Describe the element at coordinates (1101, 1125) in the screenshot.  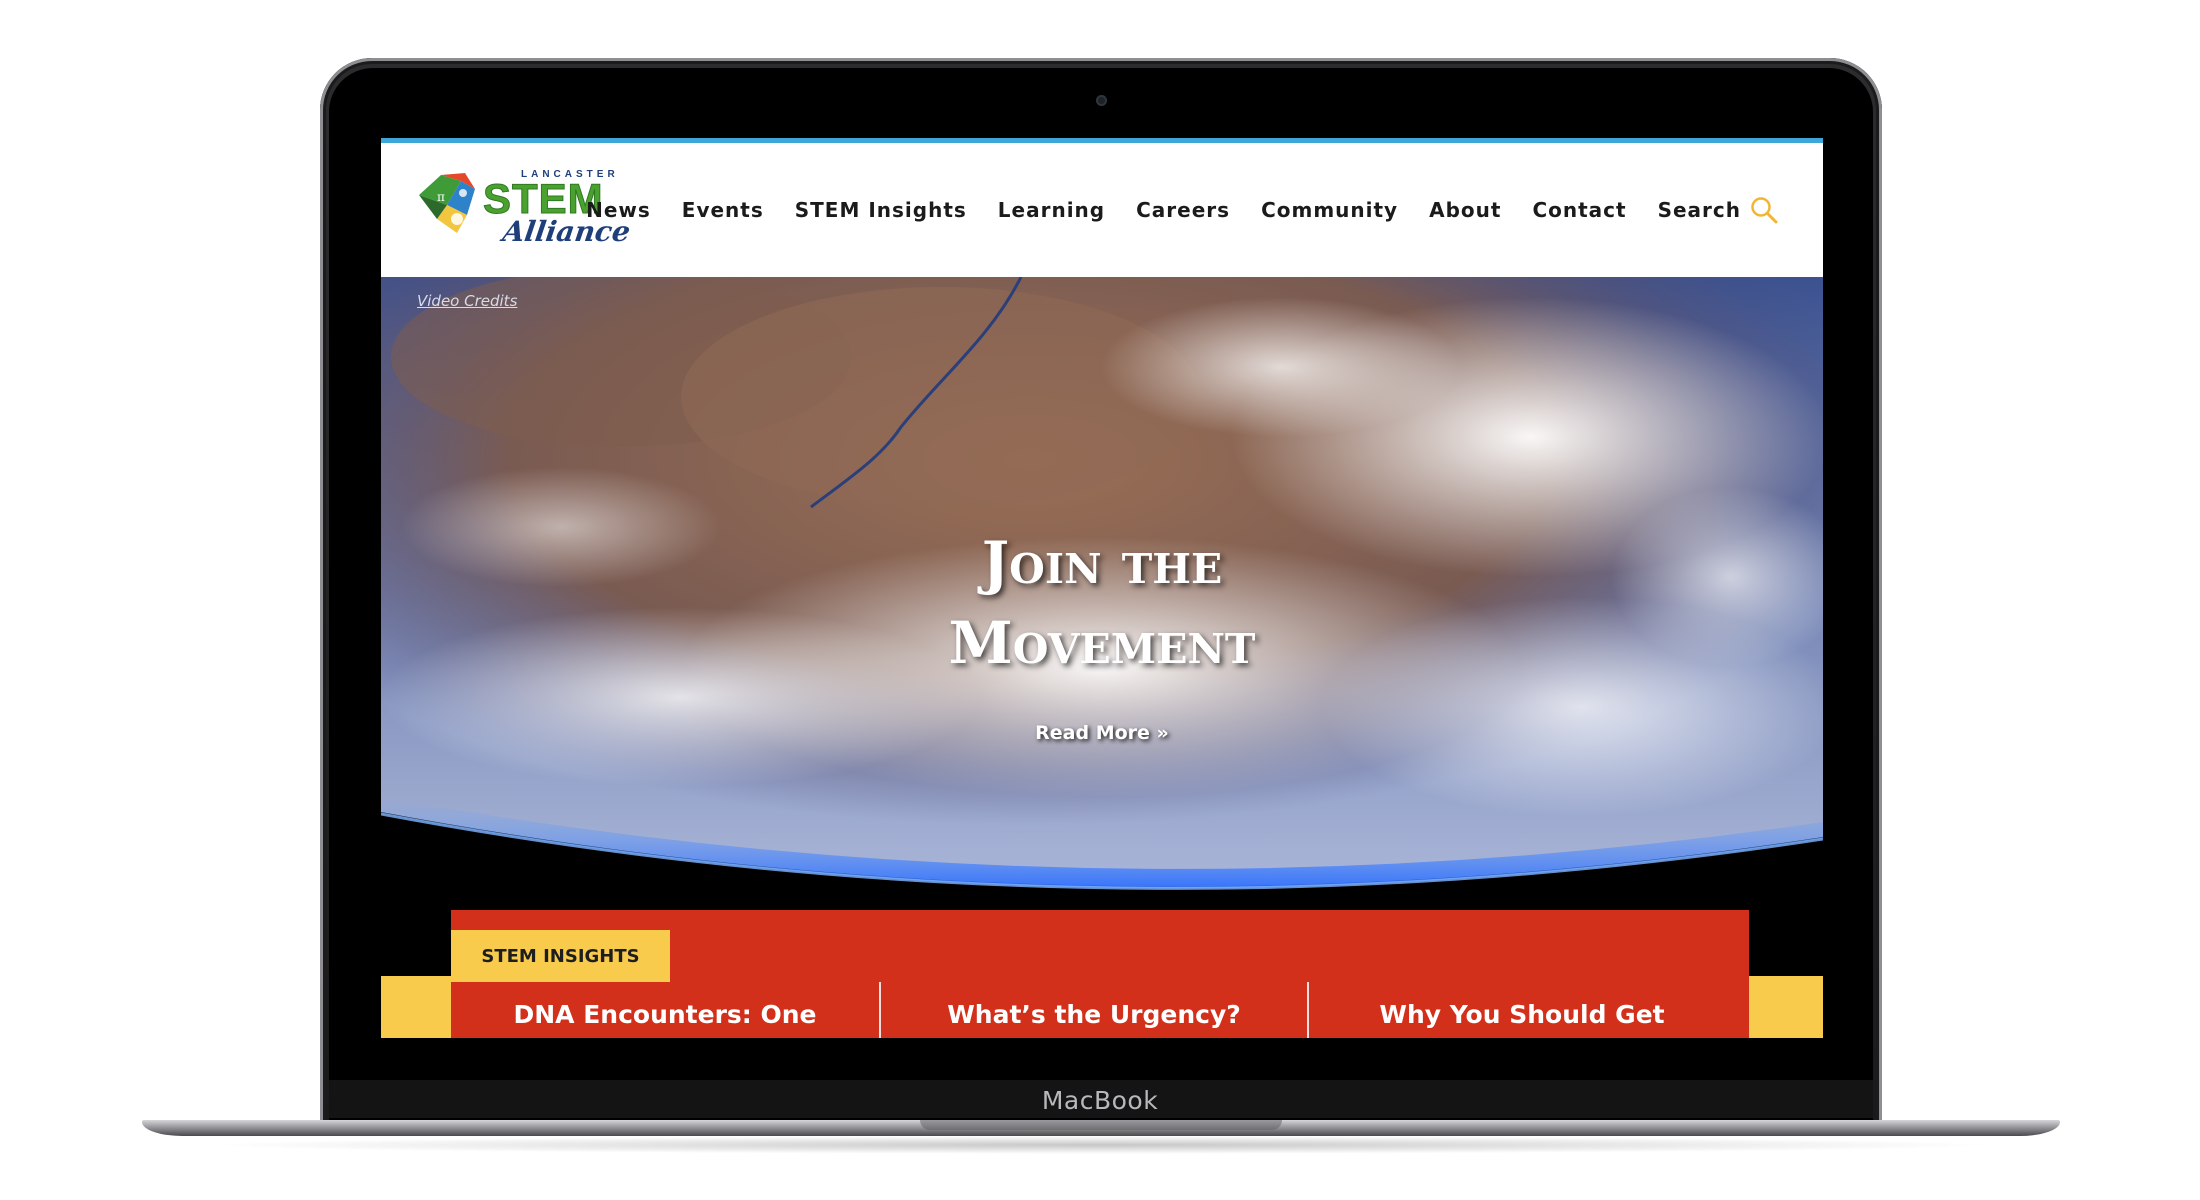
I see `hinge-notch` at that location.